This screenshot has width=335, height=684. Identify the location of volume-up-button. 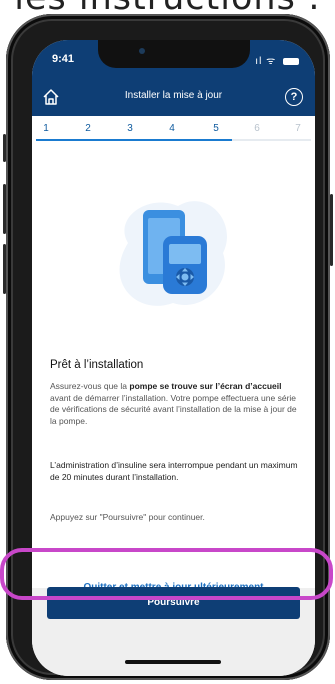
(4, 209).